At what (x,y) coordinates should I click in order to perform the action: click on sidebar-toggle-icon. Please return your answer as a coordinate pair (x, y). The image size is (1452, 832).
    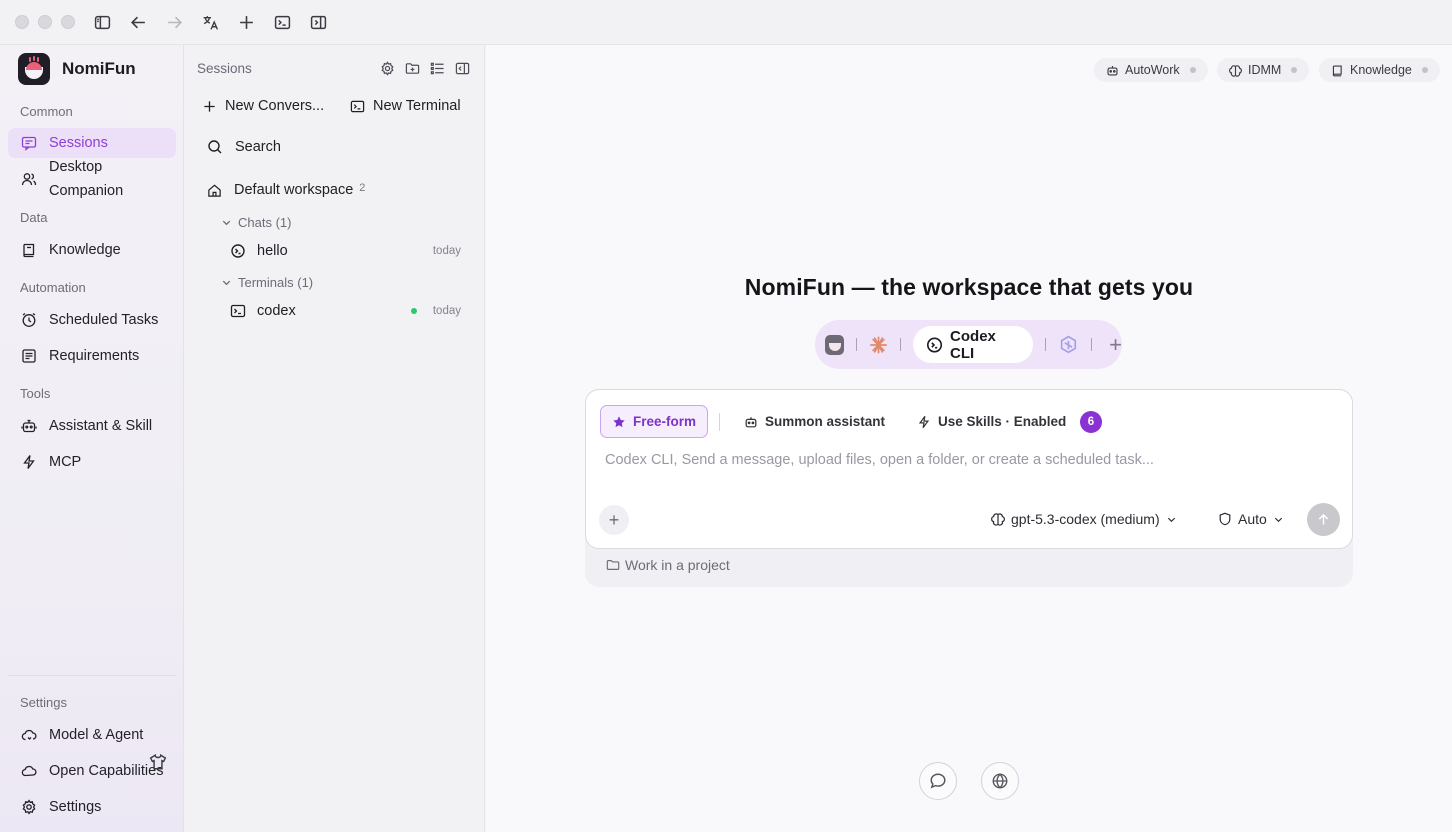
    Looking at the image, I should click on (102, 22).